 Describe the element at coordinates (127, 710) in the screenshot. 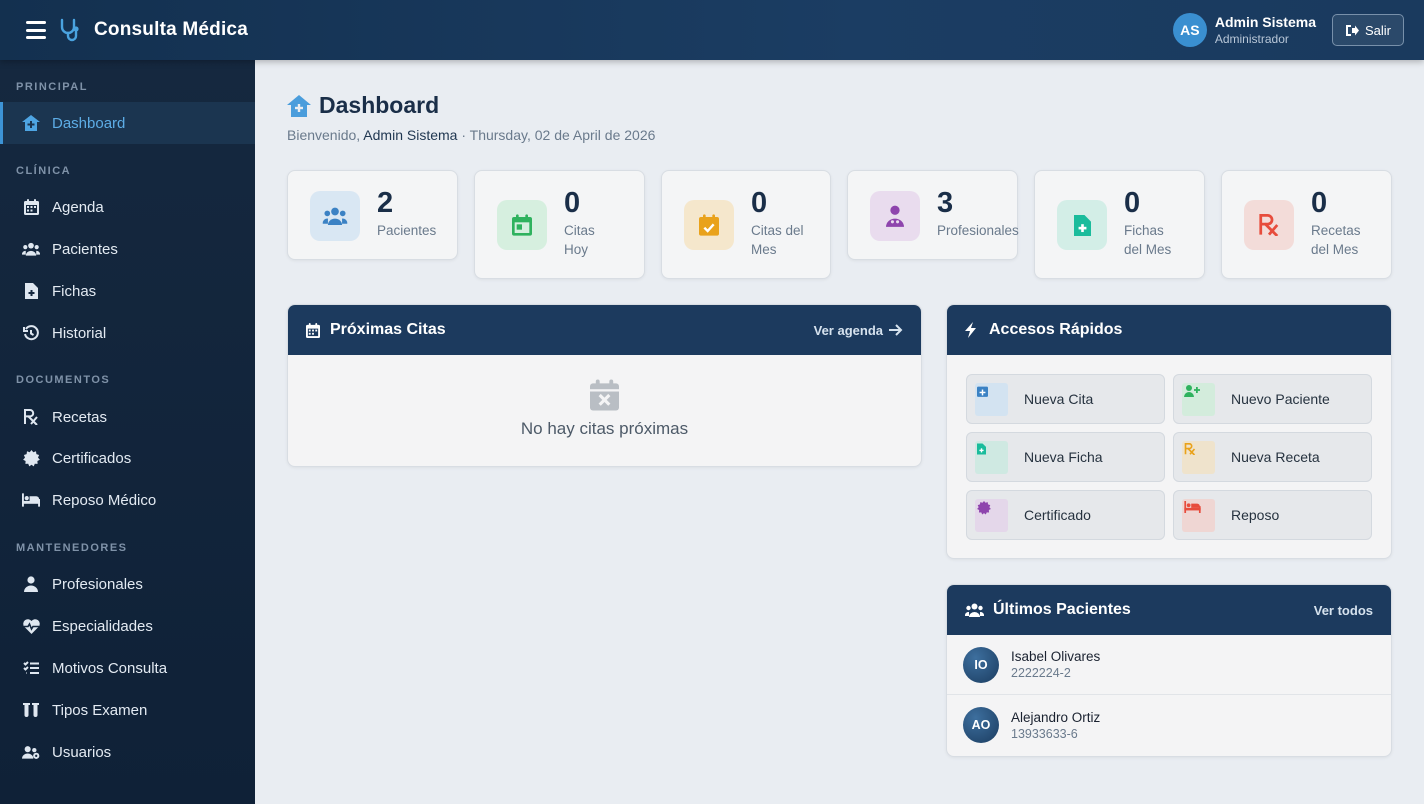

I see `sidebar-item-tipos-examen: Tipos Examen` at that location.